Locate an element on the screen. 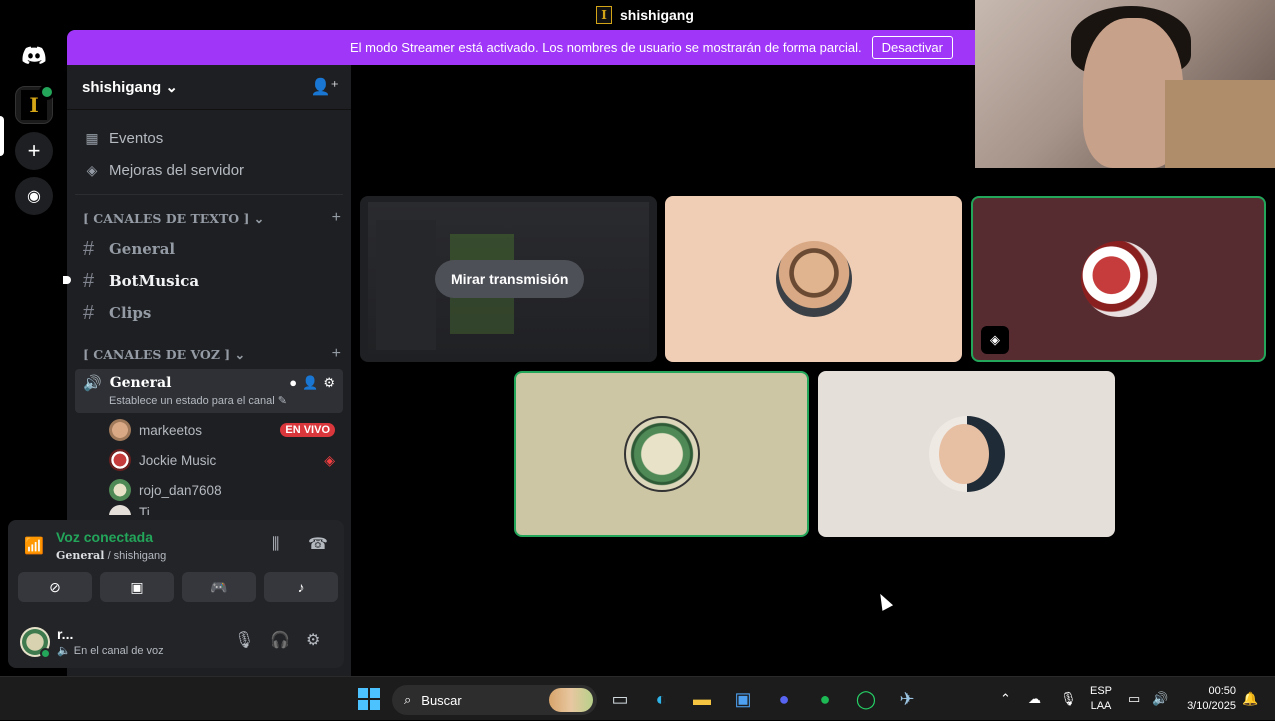  member-name: Jockie Music is located at coordinates (178, 460).